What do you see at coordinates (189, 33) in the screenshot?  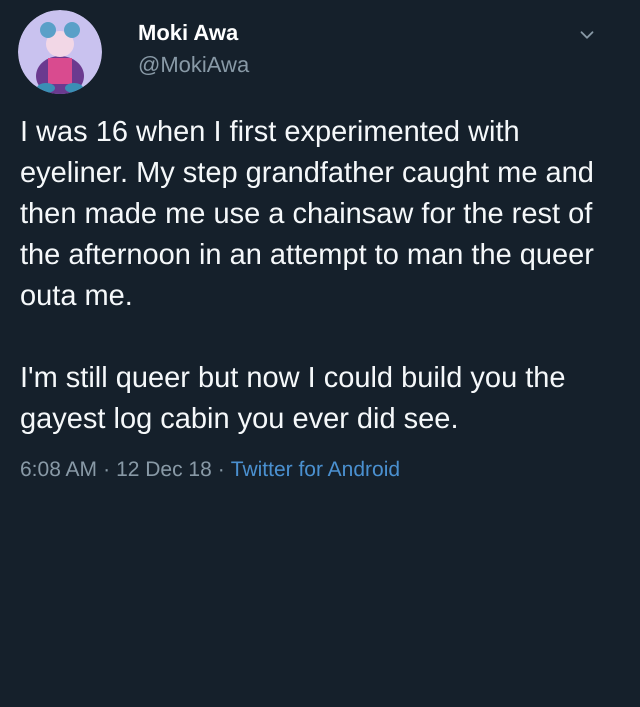 I see `author-name: Moki Awa` at bounding box center [189, 33].